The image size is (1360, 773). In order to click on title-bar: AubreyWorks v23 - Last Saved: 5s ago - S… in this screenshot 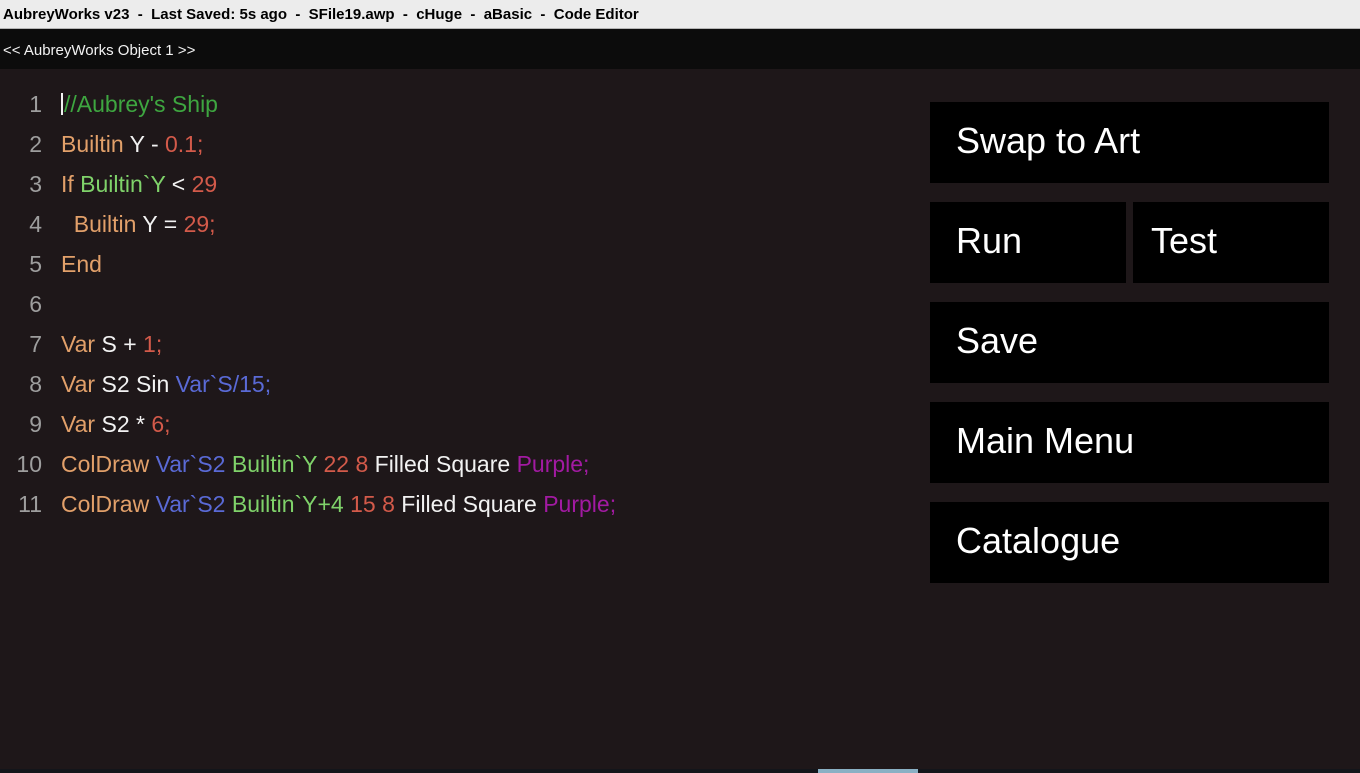, I will do `click(680, 14)`.